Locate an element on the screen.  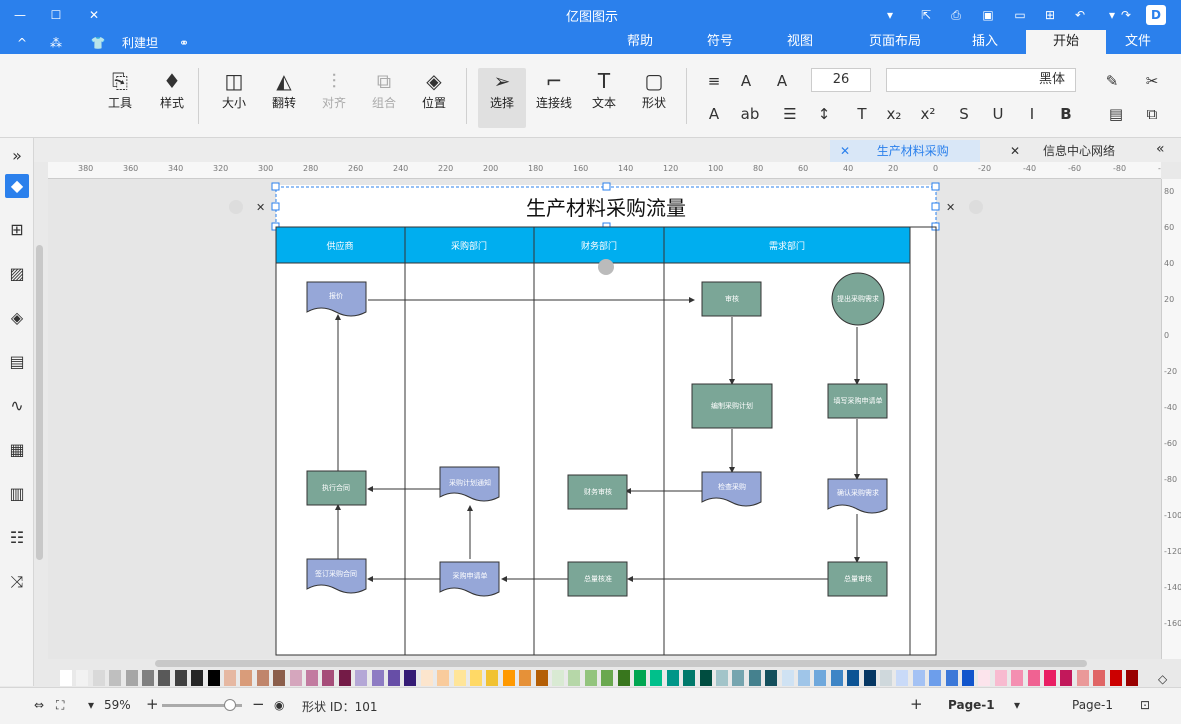
format-painter-icon: ✎ is located at coordinates (1112, 81).